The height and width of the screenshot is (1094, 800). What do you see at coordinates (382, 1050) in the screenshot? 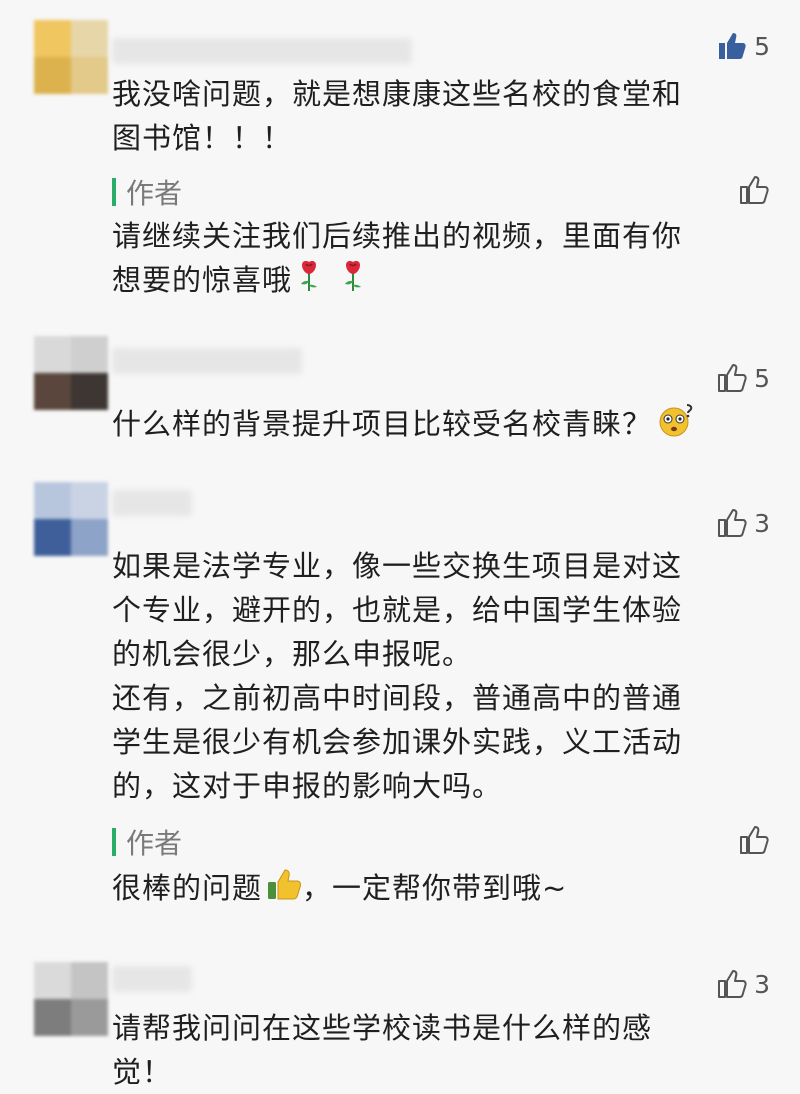
I see `comment-text: 请帮我问问在这些学校读书是什么样的感 觉！` at bounding box center [382, 1050].